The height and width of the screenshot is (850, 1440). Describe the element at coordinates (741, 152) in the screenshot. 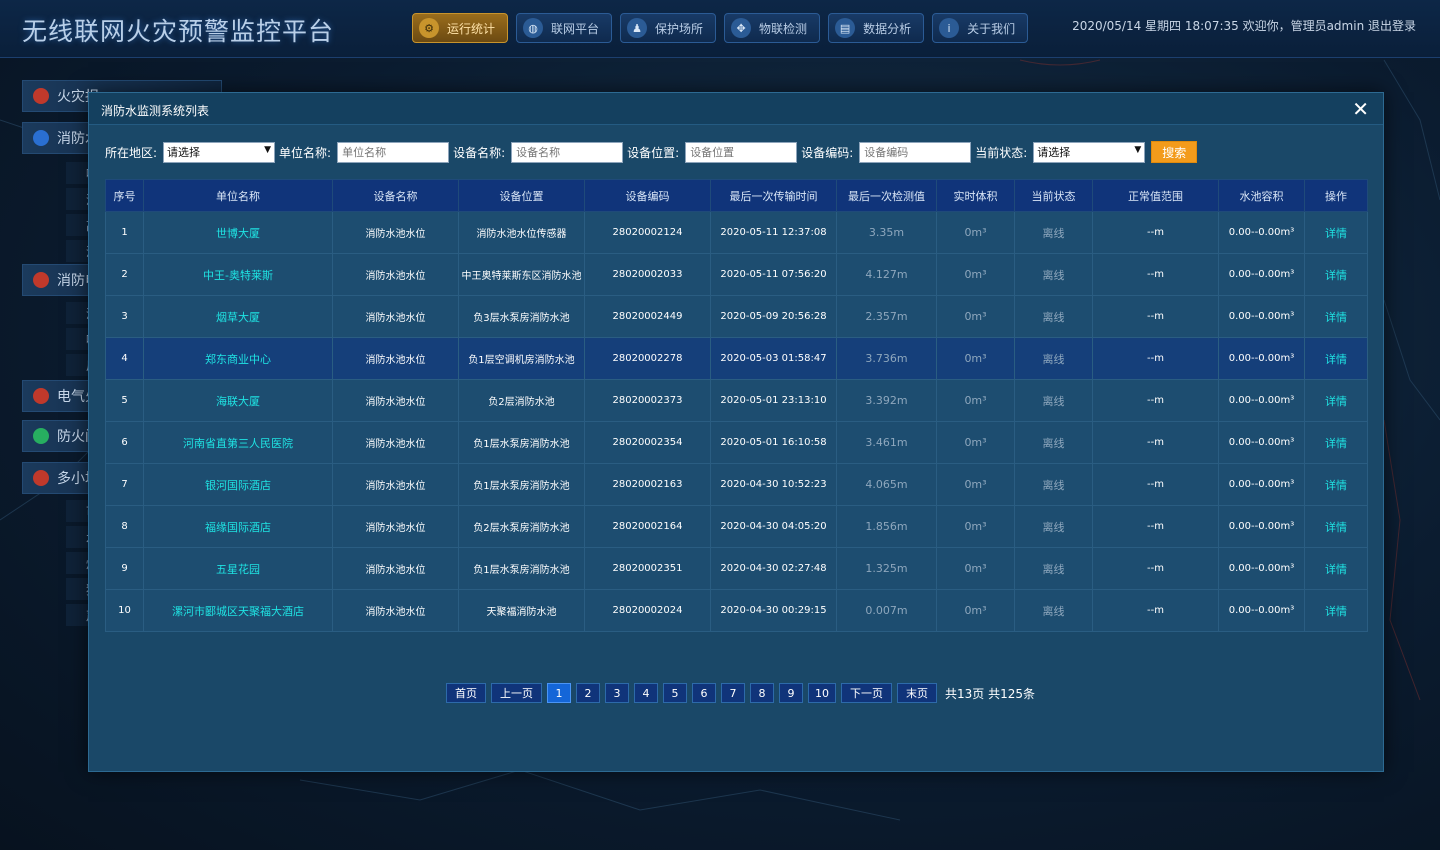

I see `device-position-input` at that location.